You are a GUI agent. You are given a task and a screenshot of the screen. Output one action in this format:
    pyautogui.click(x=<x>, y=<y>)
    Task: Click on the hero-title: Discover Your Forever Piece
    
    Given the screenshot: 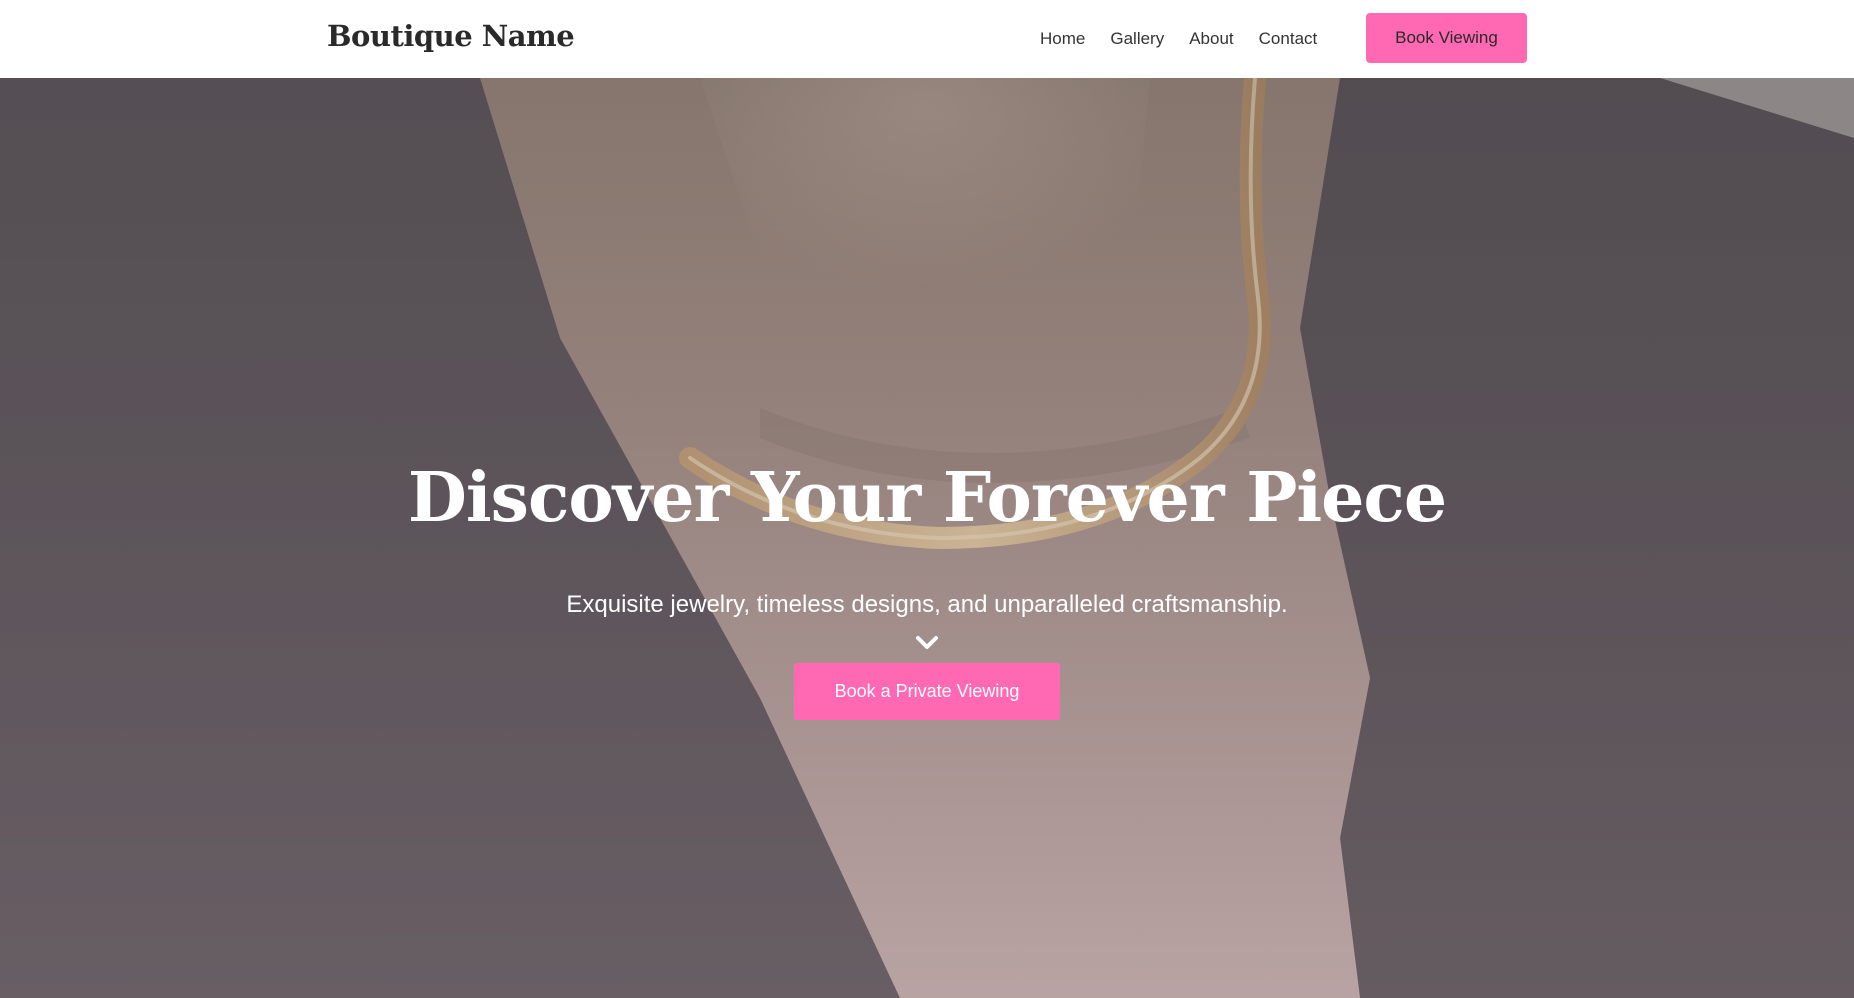 What is the action you would take?
    pyautogui.click(x=927, y=498)
    